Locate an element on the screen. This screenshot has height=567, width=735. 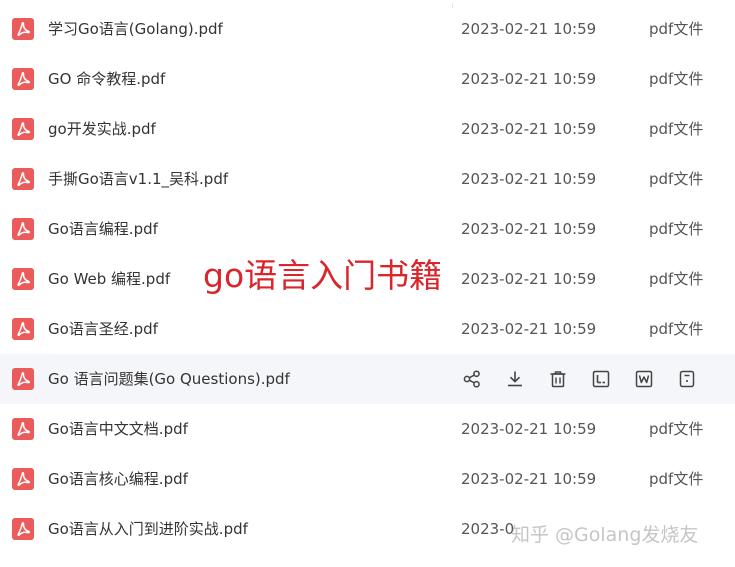
overlay-title: go语言入门书籍 is located at coordinates (323, 275).